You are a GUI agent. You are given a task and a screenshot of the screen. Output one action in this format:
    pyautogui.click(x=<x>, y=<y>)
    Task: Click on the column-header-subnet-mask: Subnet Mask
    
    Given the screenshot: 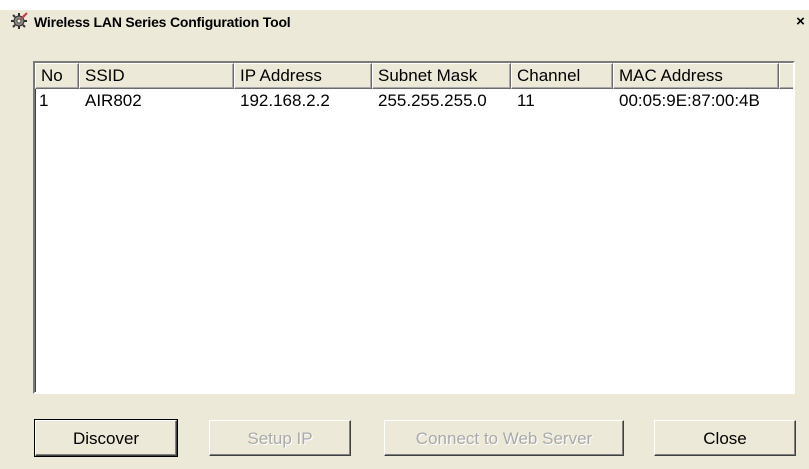 What is the action you would take?
    pyautogui.click(x=441, y=76)
    